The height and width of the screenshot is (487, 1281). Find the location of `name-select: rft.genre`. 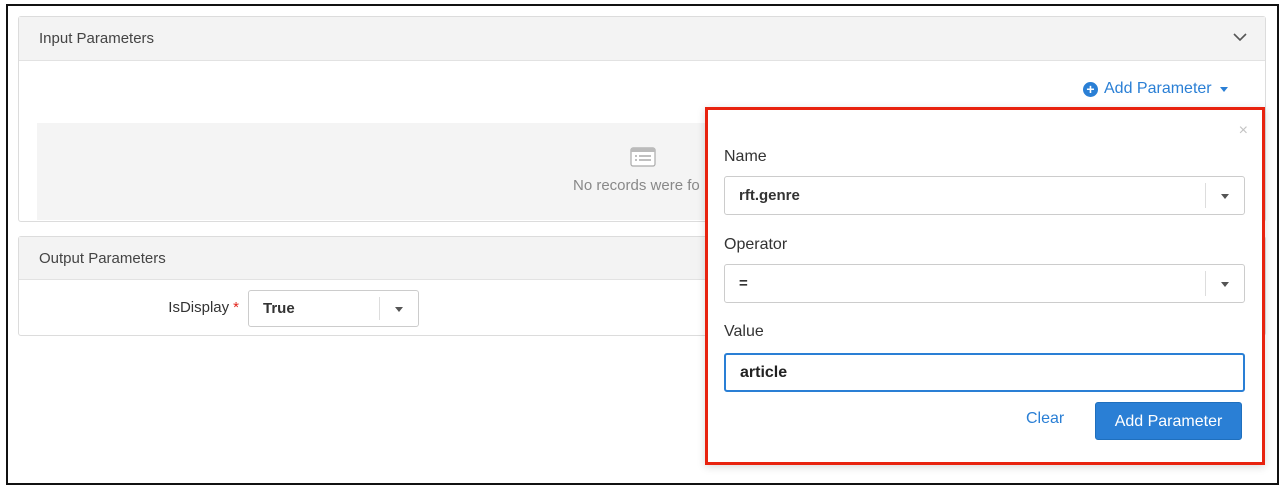

name-select: rft.genre is located at coordinates (984, 195).